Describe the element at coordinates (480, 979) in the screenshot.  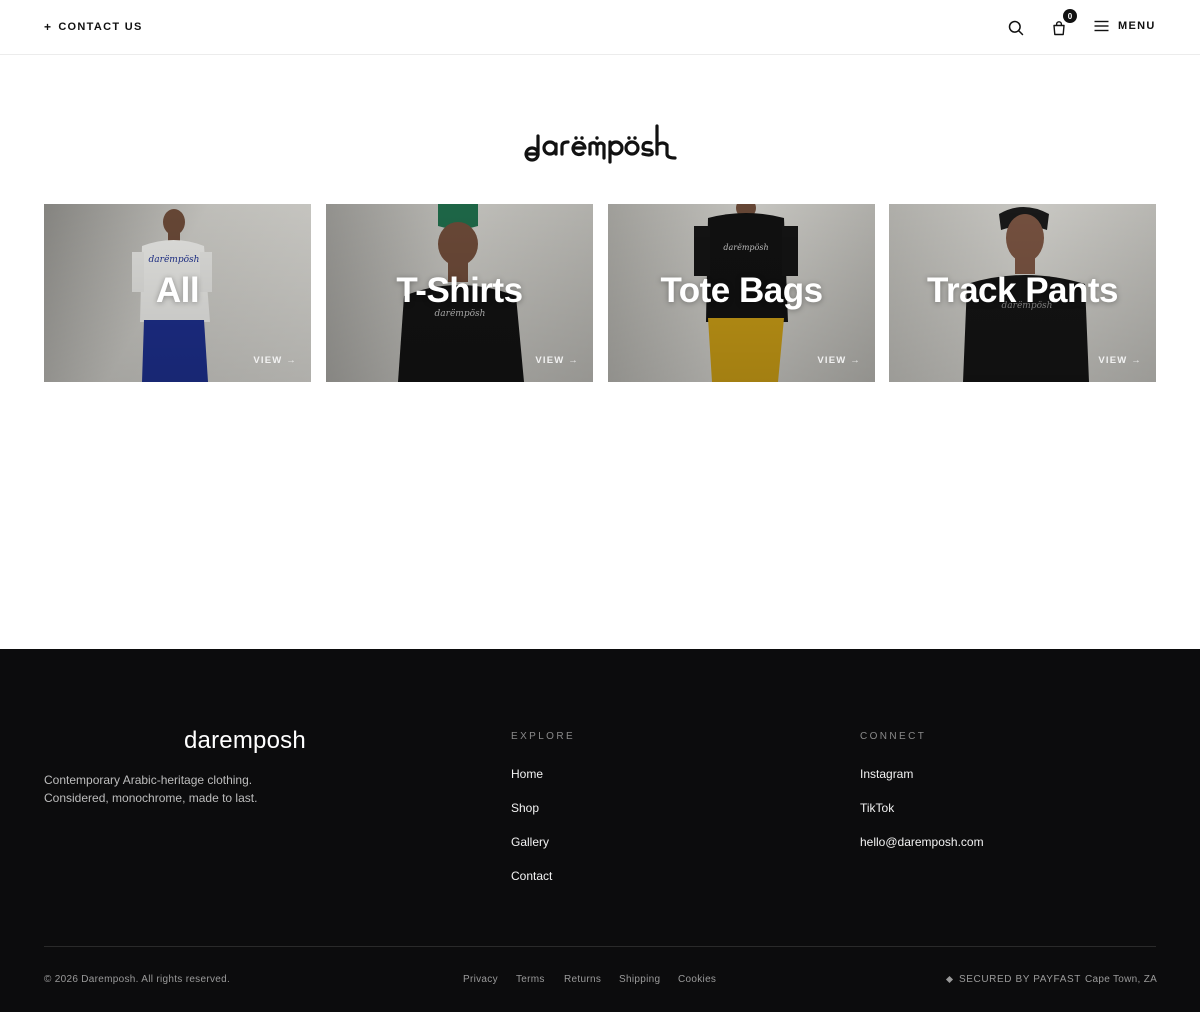
I see `legal-link-privacy: Privacy` at that location.